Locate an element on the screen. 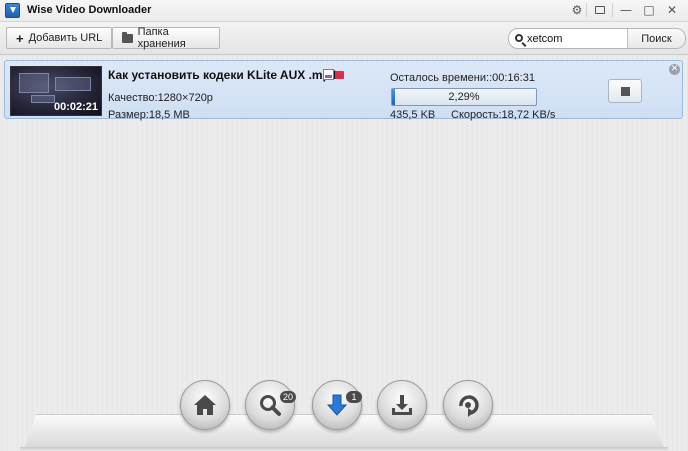  downloaded-button is located at coordinates (402, 405).